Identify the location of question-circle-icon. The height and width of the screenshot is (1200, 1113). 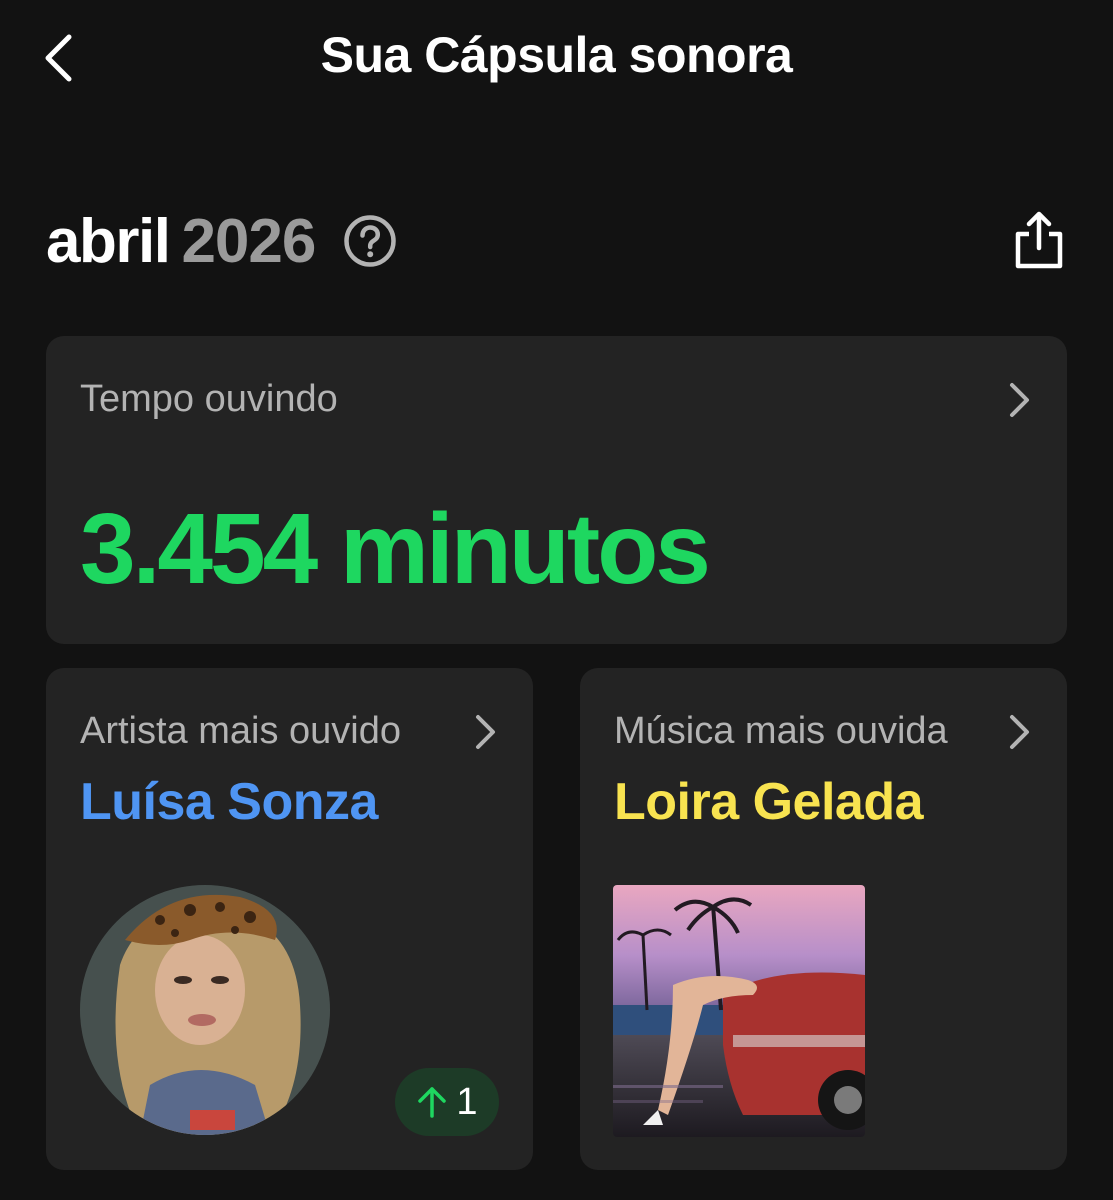
(370, 241).